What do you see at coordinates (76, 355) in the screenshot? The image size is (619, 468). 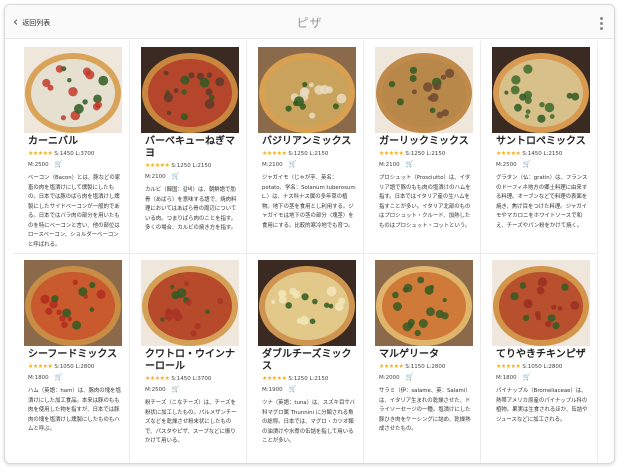 I see `pizza-name: シーフードミックス` at bounding box center [76, 355].